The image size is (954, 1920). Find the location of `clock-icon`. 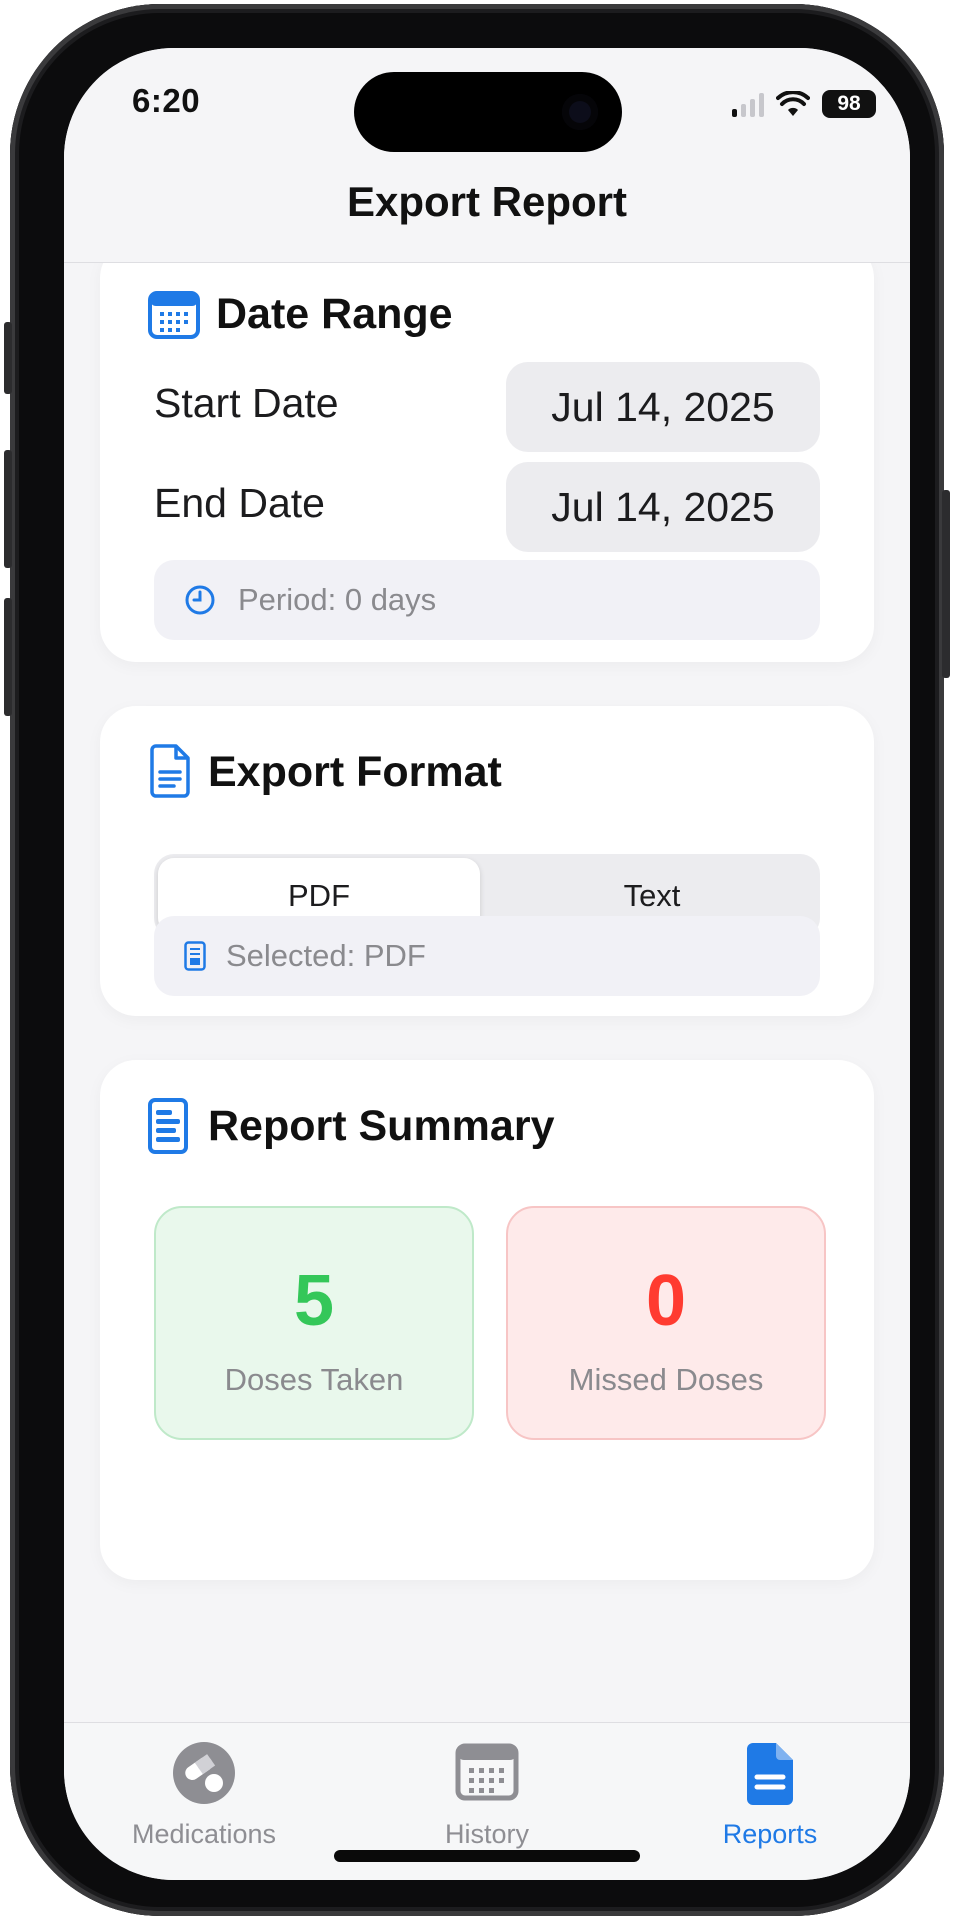

clock-icon is located at coordinates (200, 600).